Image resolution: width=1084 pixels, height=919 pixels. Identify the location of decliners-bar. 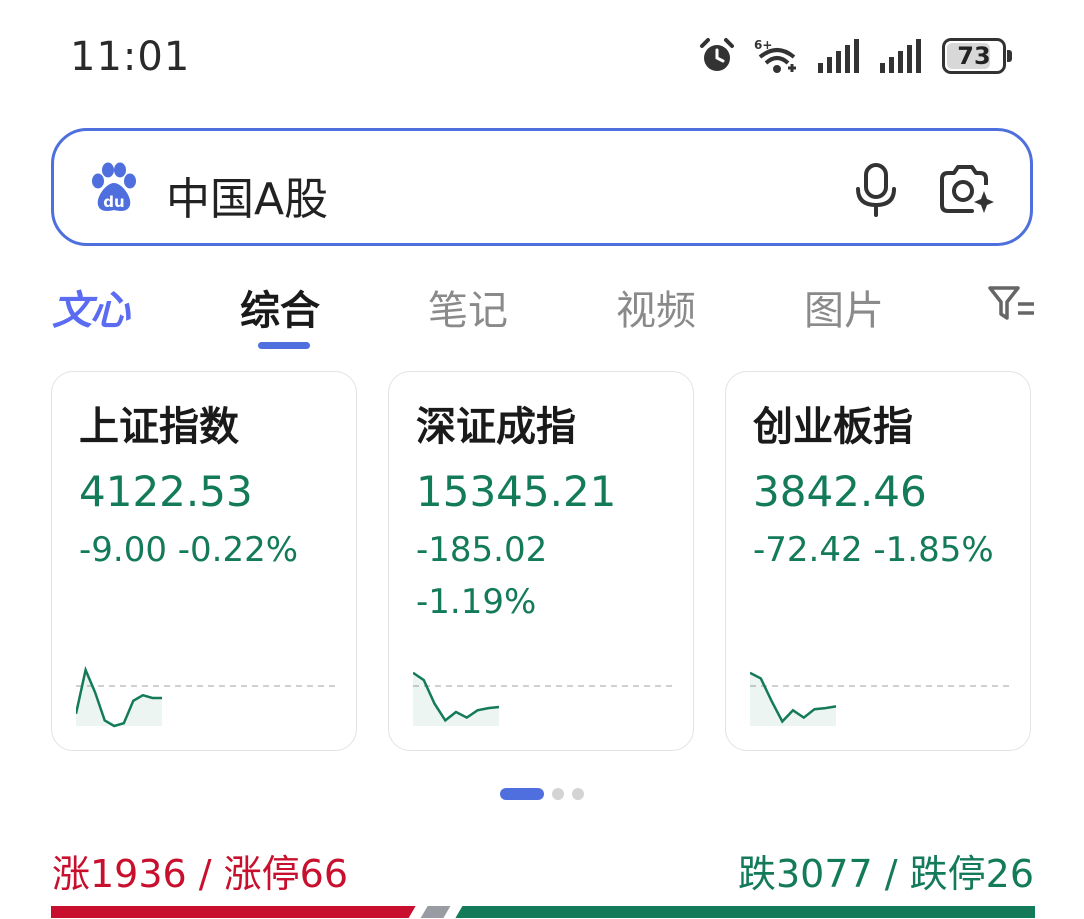
(745, 912).